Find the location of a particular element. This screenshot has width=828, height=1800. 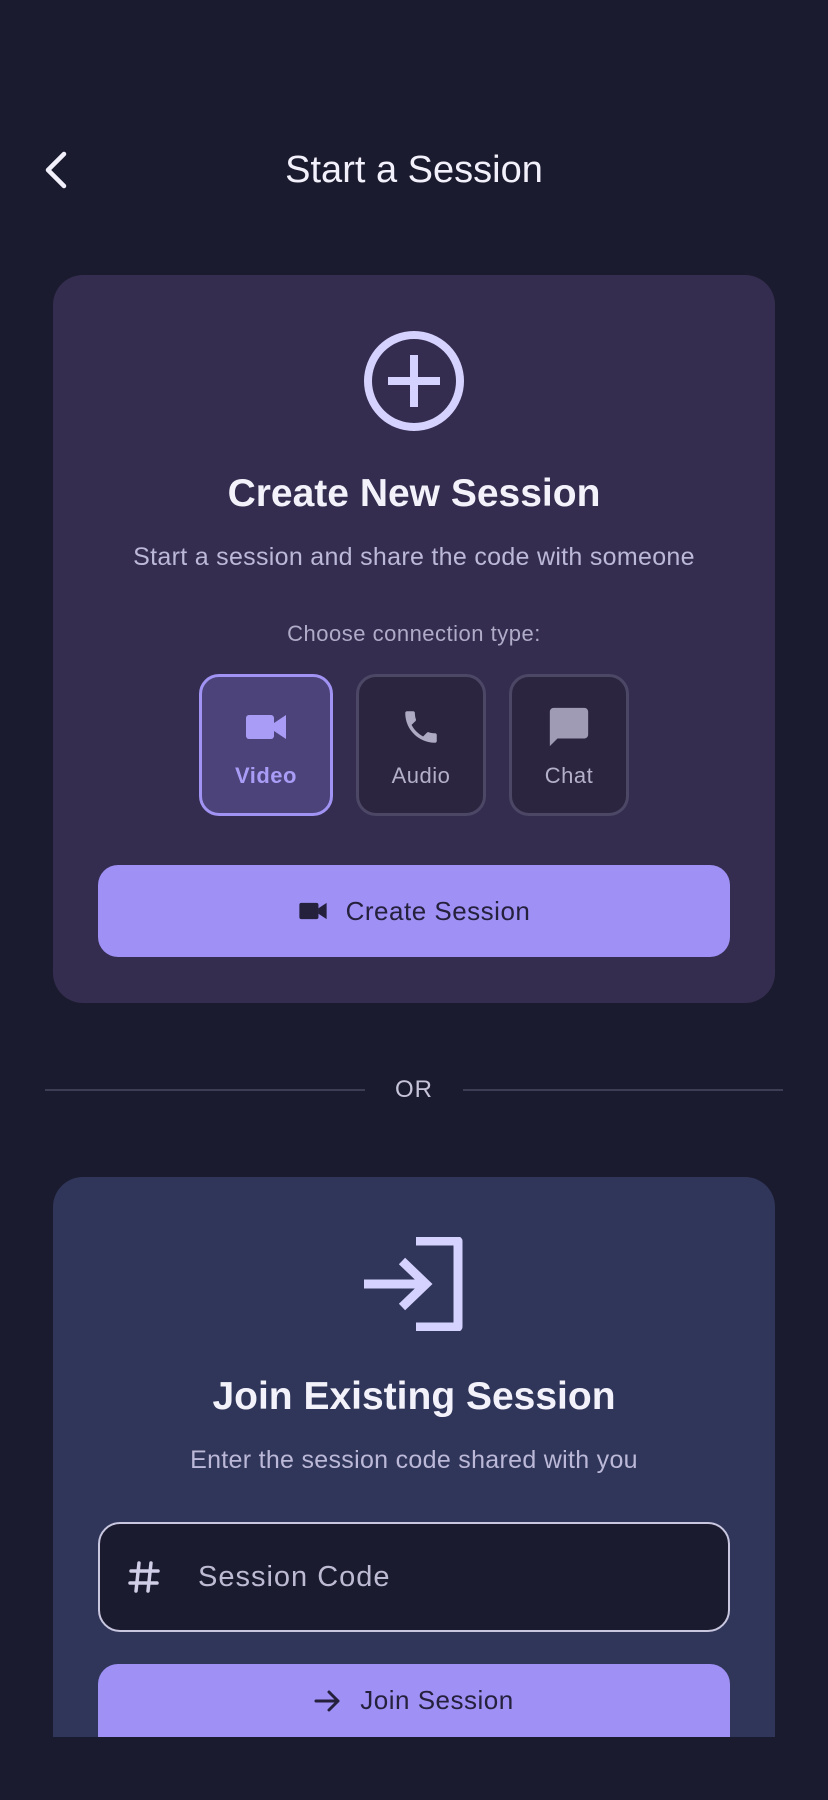

connection-type-audio: Audio is located at coordinates (421, 745).